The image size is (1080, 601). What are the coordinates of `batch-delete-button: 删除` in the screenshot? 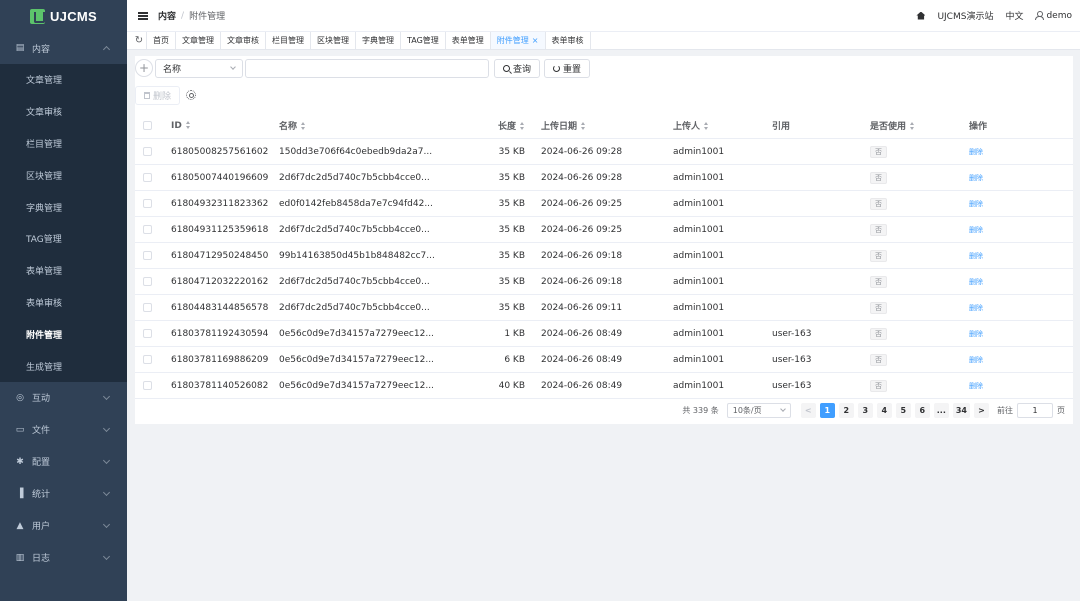 It's located at (158, 95).